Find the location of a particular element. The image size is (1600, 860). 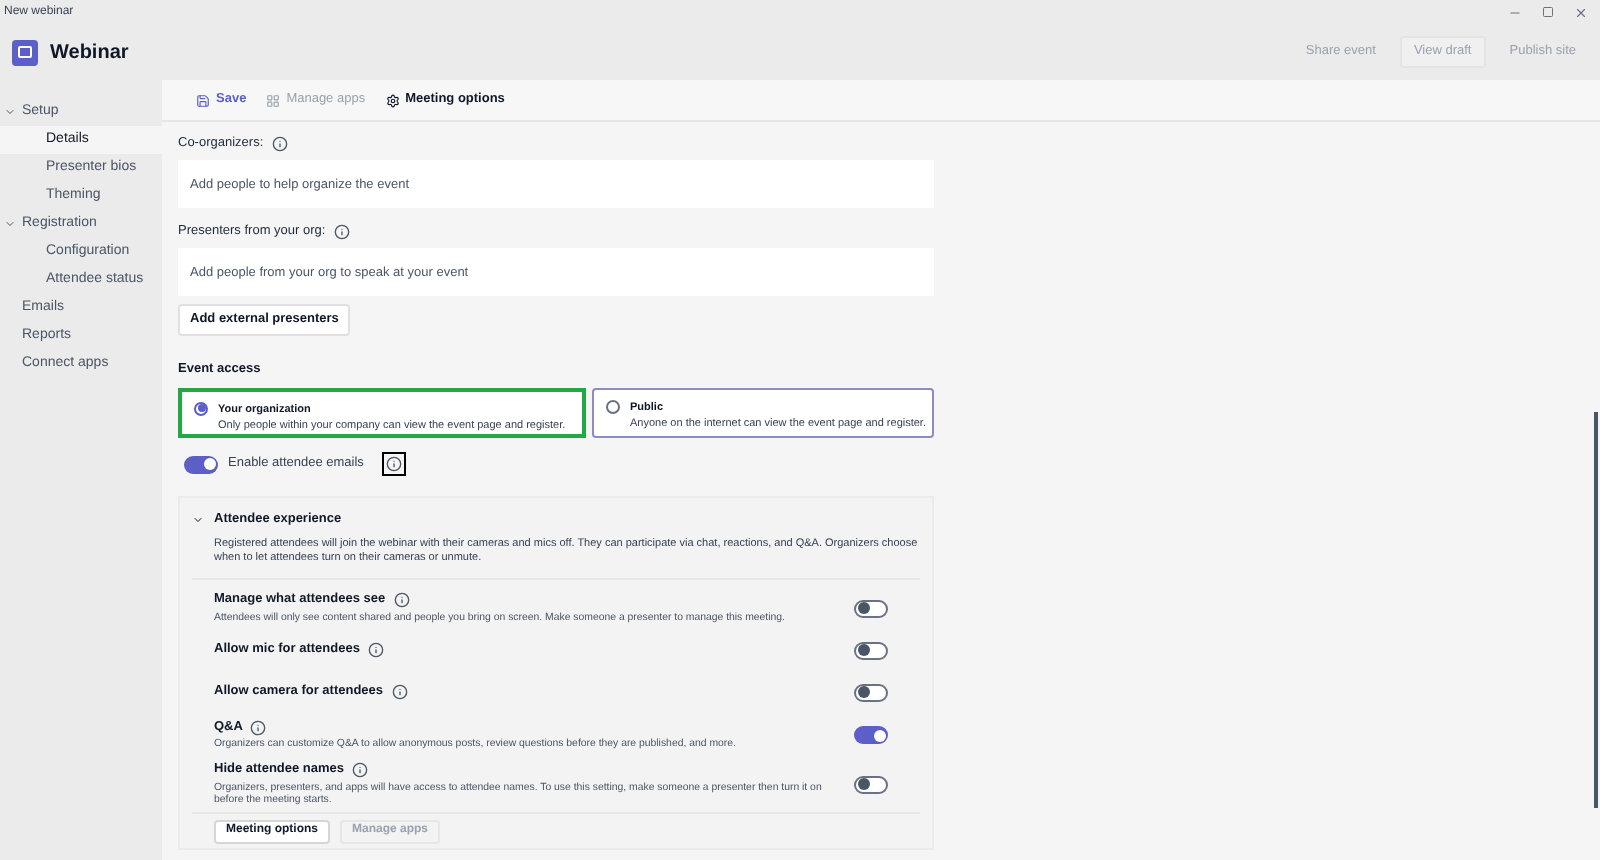

app-logo-icon is located at coordinates (25, 52).